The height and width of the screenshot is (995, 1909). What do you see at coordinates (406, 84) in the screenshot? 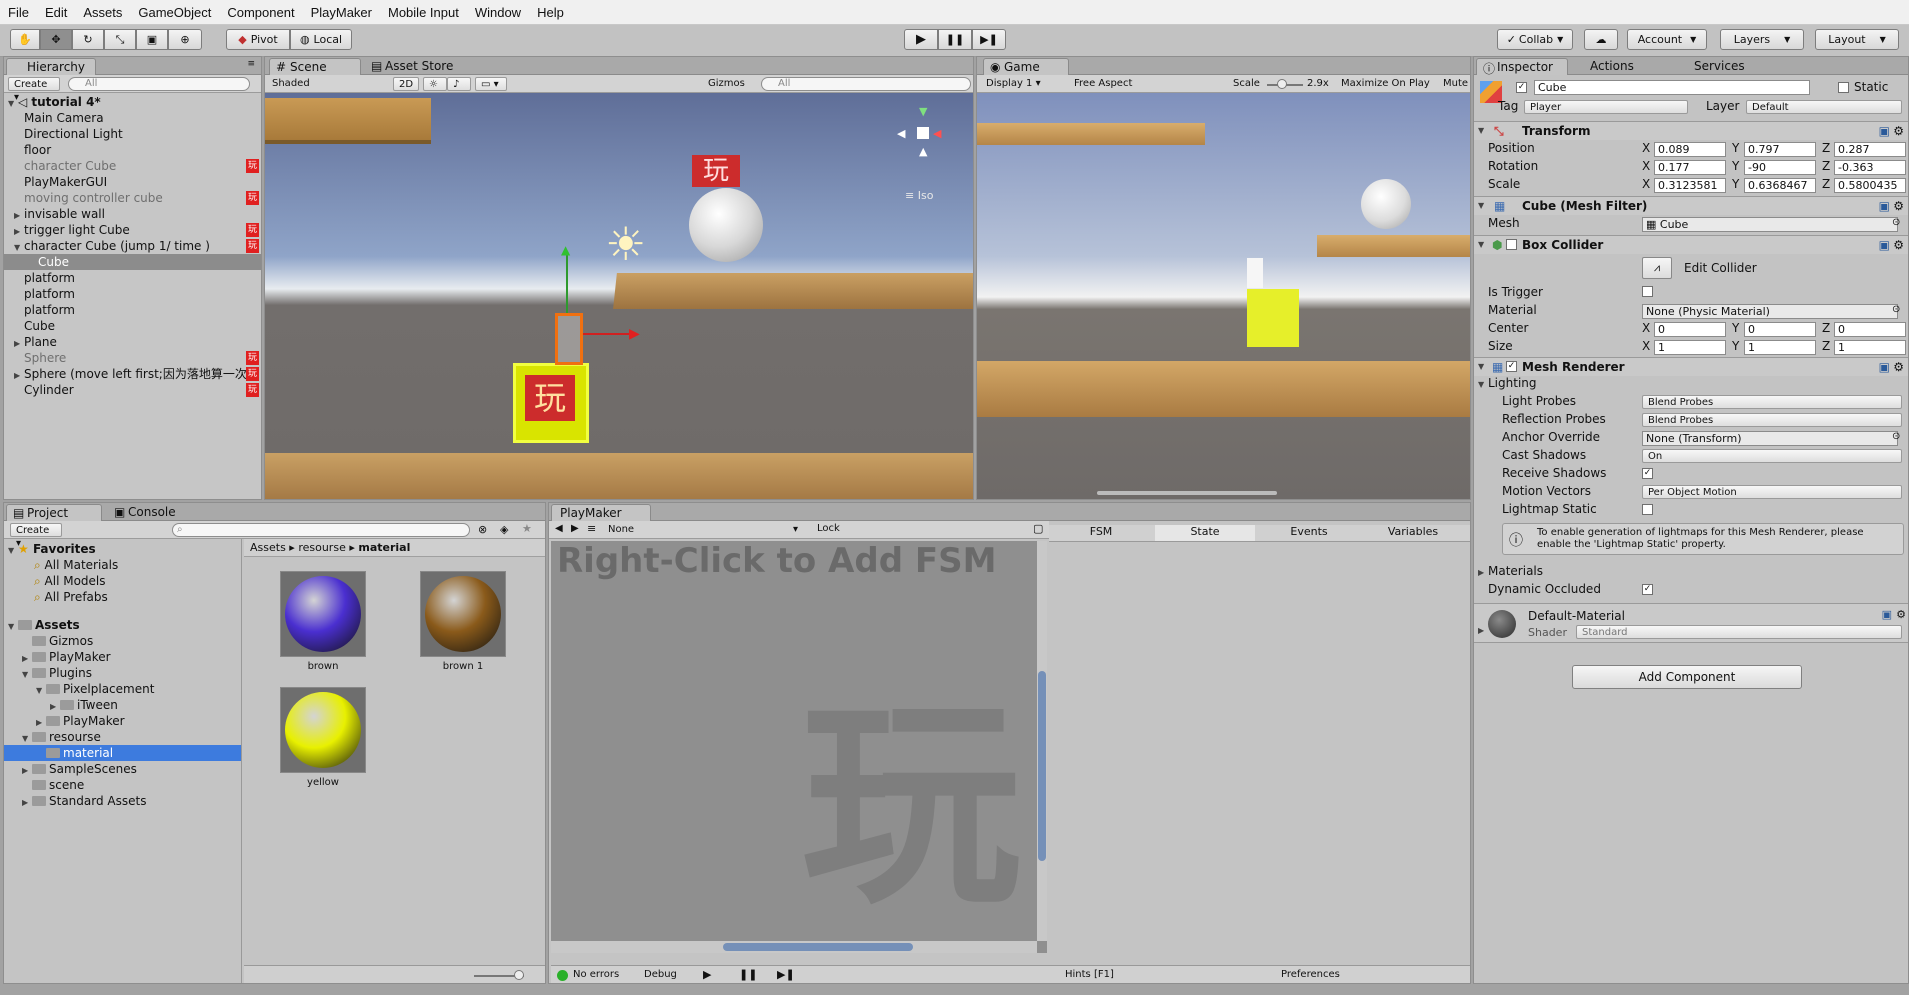
I see `toggle-2d-button: 2D` at bounding box center [406, 84].